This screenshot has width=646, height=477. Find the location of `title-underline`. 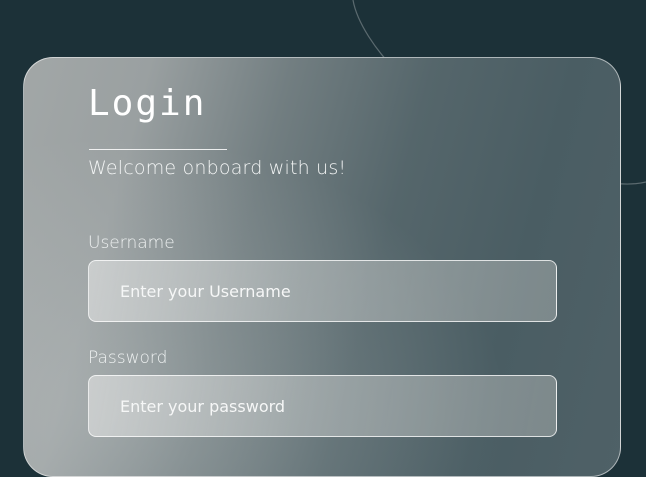

title-underline is located at coordinates (158, 149).